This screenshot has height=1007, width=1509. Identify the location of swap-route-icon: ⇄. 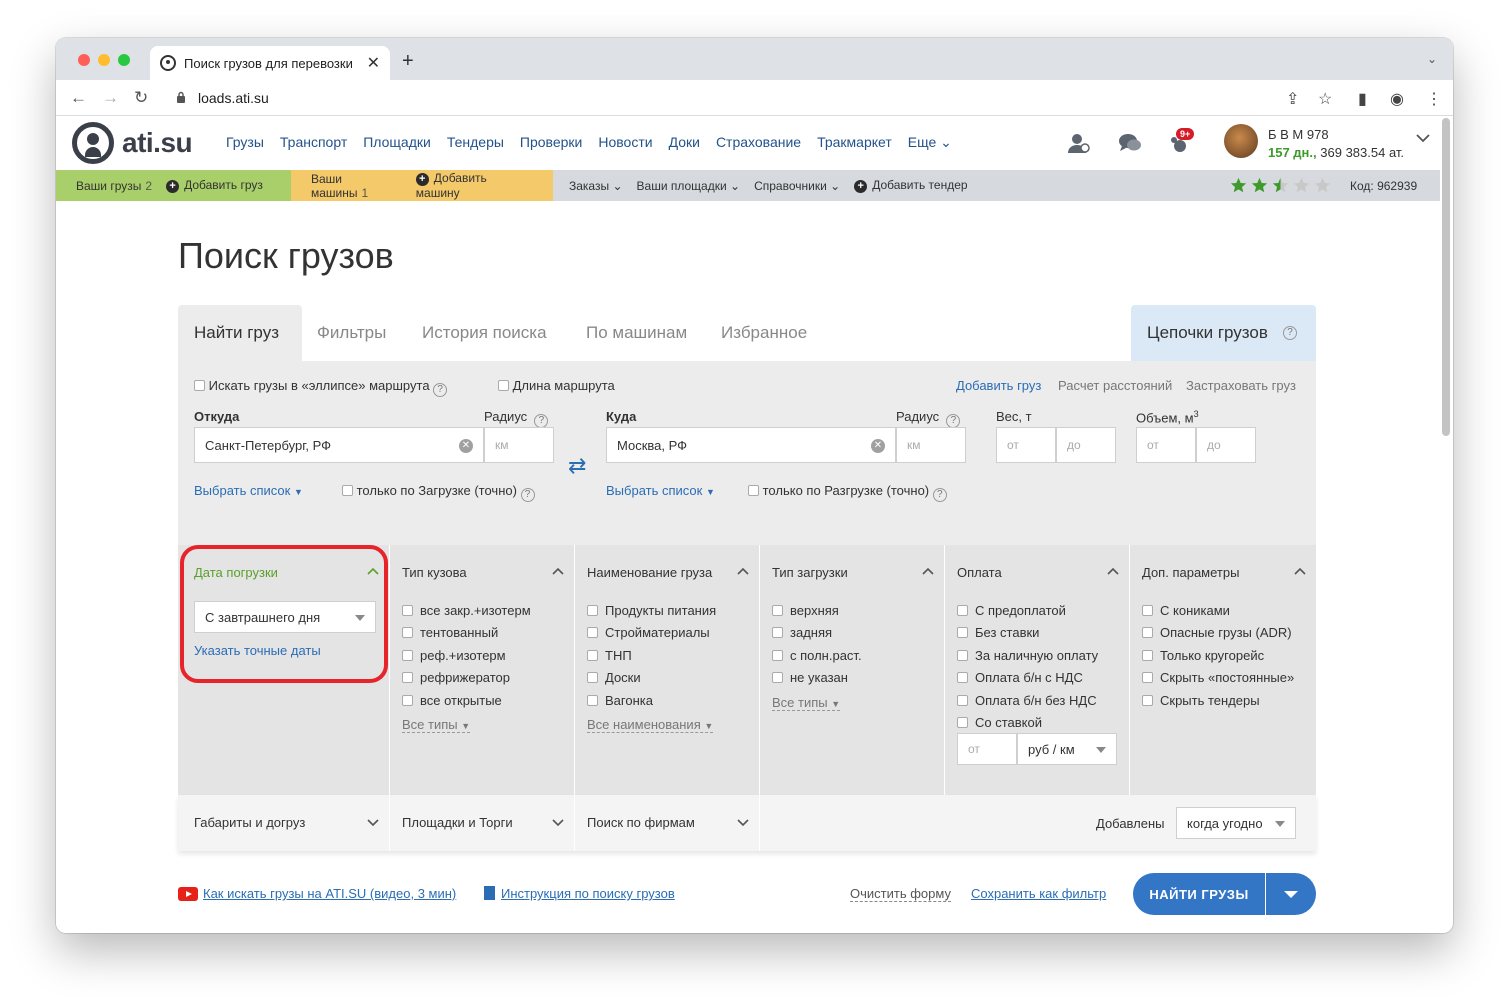
(577, 466).